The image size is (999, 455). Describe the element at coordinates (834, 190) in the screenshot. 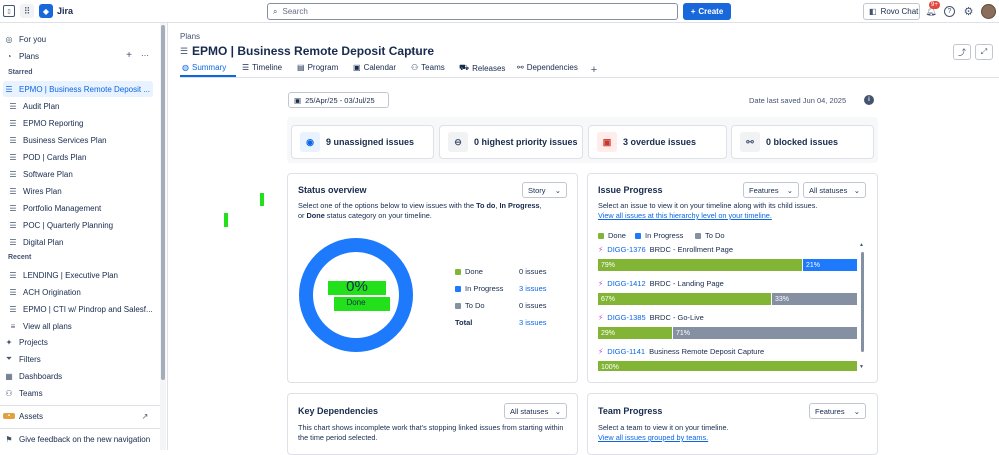

I see `all-statuses-dropdown: All statuses ⌄` at that location.